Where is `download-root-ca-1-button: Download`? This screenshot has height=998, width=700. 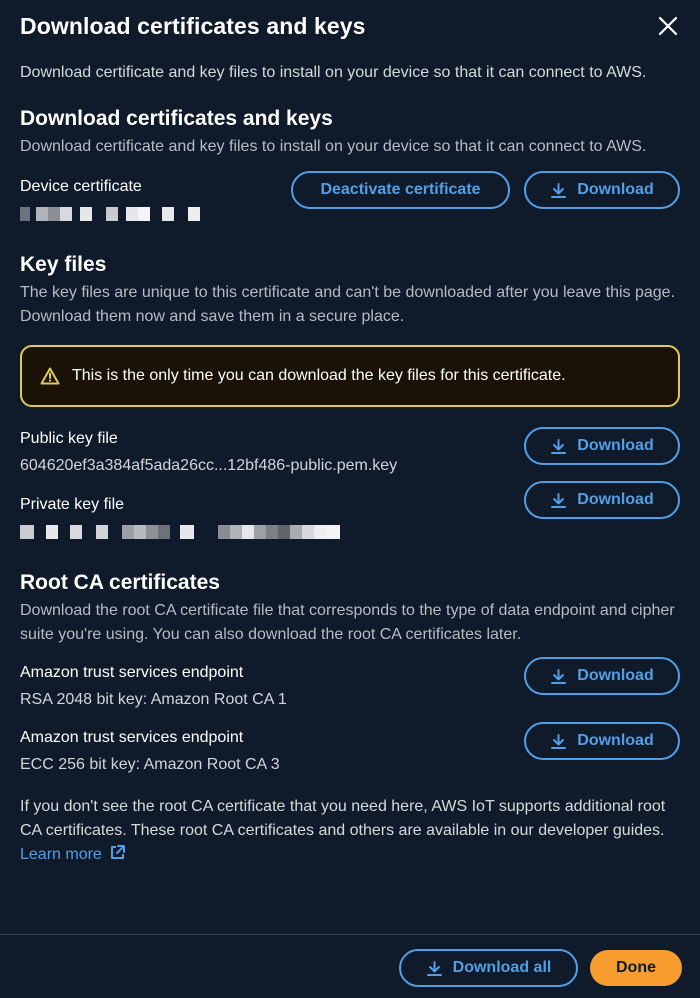
download-root-ca-1-button: Download is located at coordinates (602, 676).